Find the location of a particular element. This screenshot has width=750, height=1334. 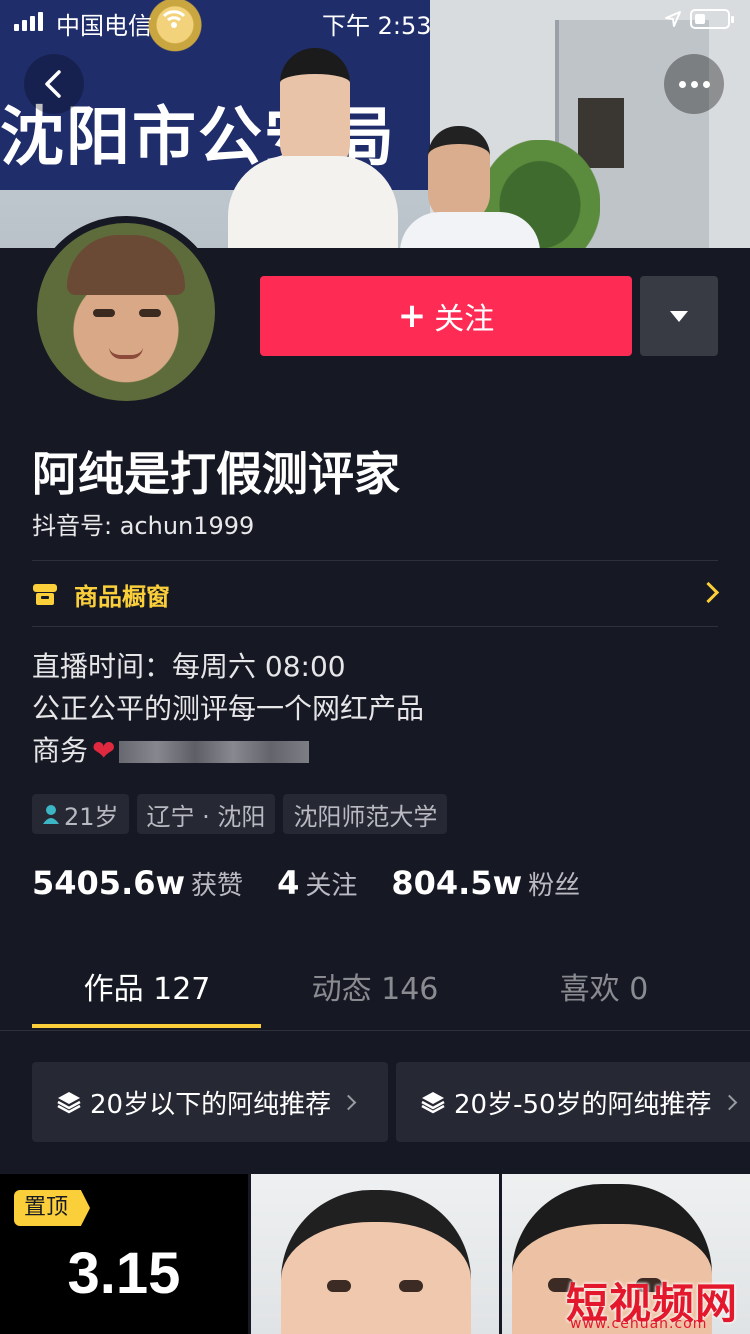

bio: 直播时间：每周六 08:00 公正公平的测评每一个网红产品 商务 ❤ is located at coordinates (228, 709).